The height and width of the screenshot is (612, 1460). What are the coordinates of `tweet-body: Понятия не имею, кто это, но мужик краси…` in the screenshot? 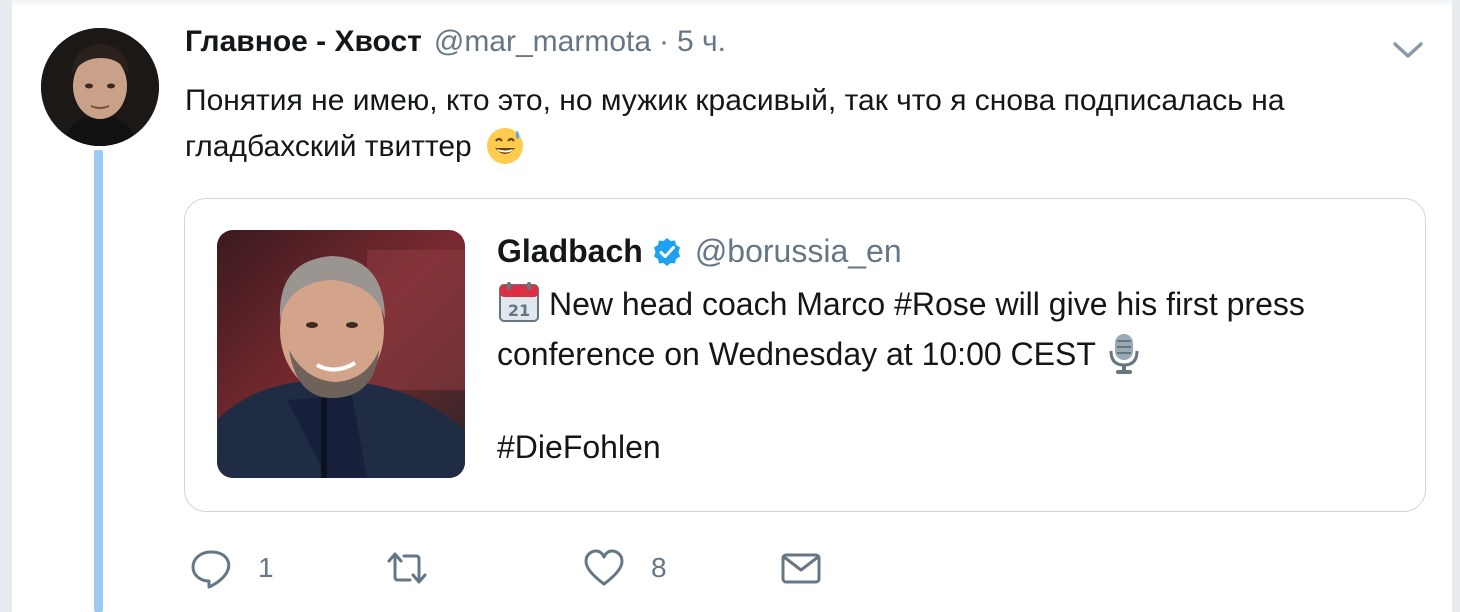 It's located at (735, 123).